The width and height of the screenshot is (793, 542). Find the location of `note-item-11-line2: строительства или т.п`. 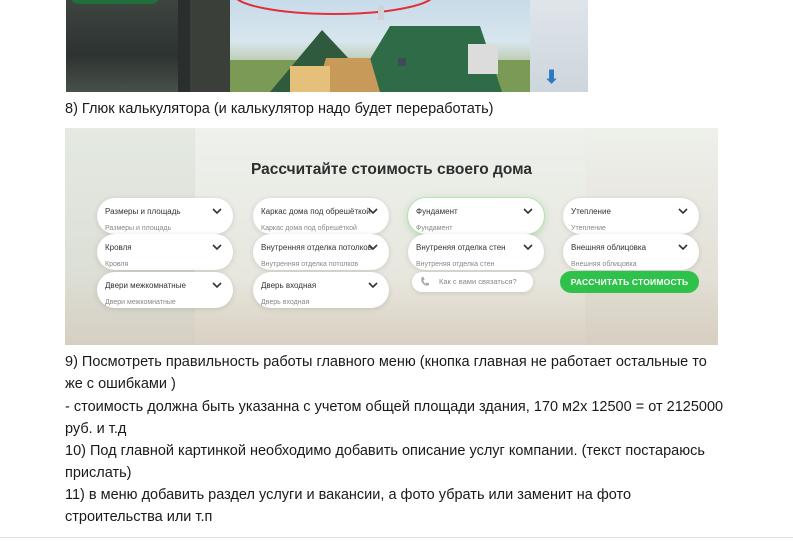

note-item-11-line2: строительства или т.п is located at coordinates (139, 517).